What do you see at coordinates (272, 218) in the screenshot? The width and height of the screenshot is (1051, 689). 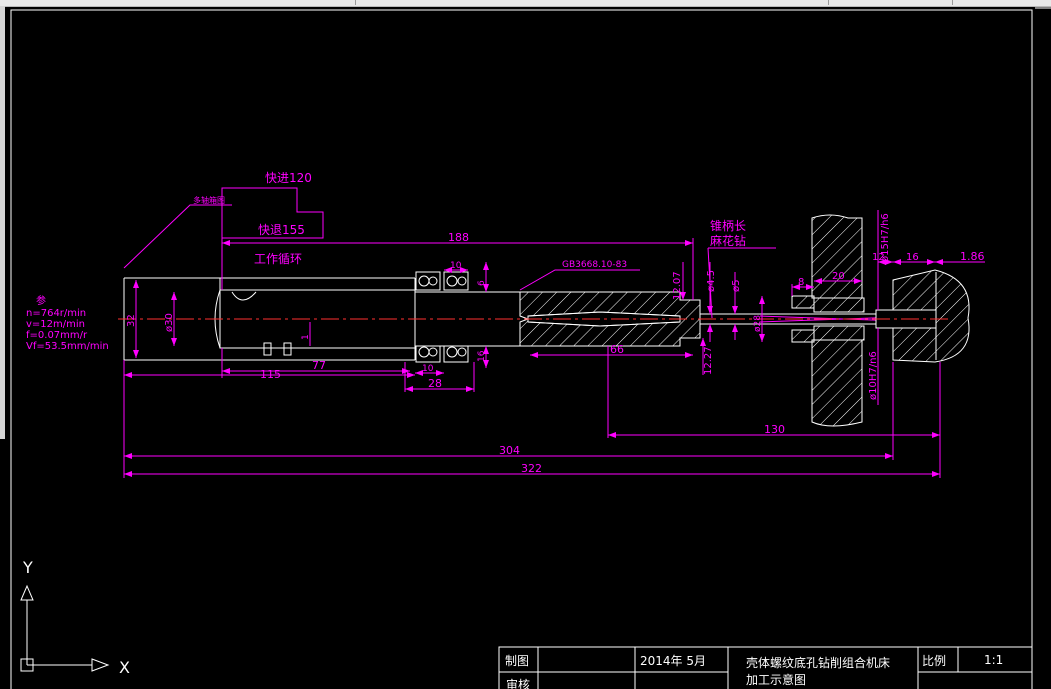 I see `work-cycle-diagram: 快进120 快退155 工作循环` at bounding box center [272, 218].